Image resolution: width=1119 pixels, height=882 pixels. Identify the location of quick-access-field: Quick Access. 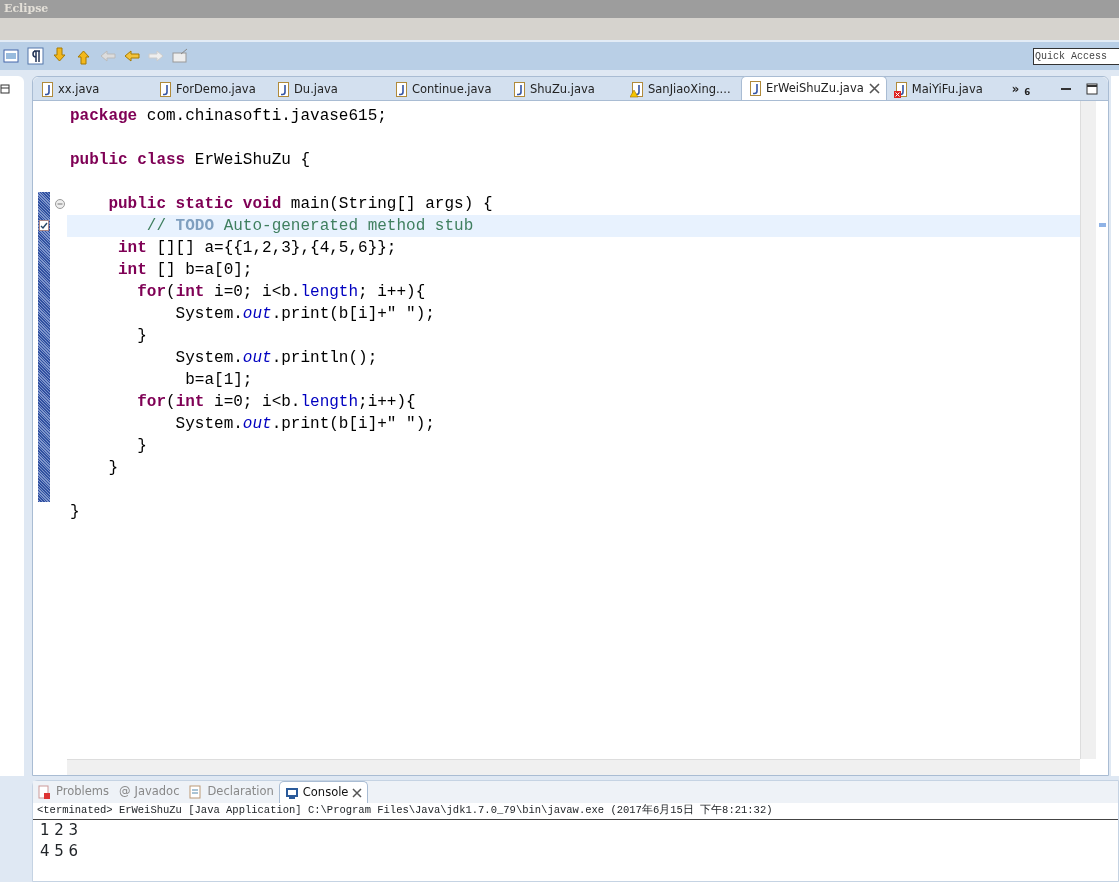
(1076, 56).